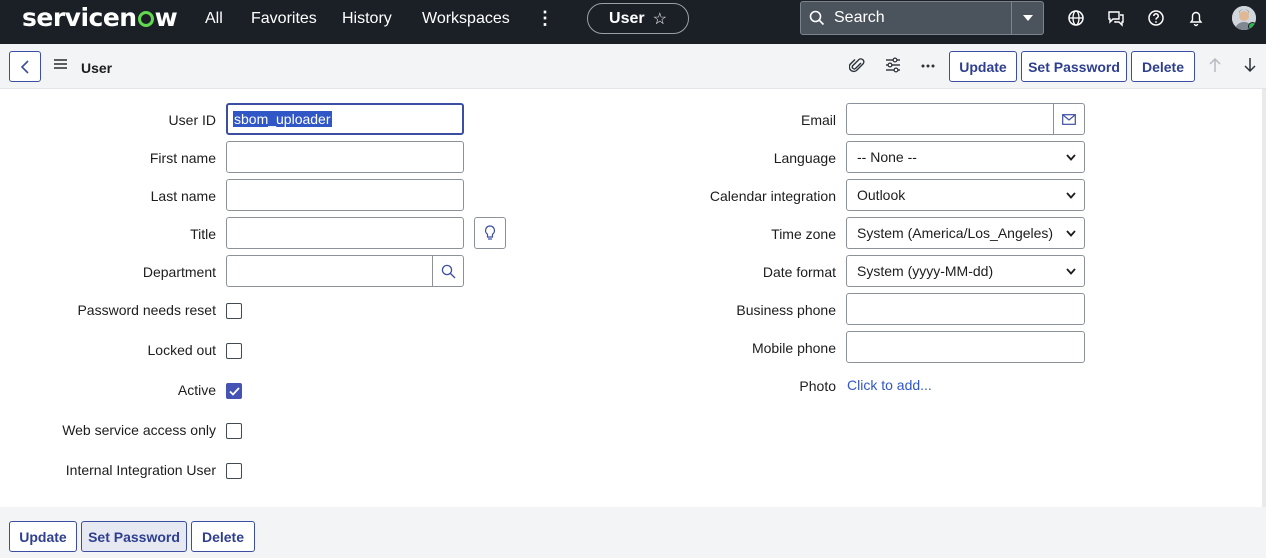 Image resolution: width=1266 pixels, height=558 pixels. What do you see at coordinates (817, 18) in the screenshot?
I see `search-icon` at bounding box center [817, 18].